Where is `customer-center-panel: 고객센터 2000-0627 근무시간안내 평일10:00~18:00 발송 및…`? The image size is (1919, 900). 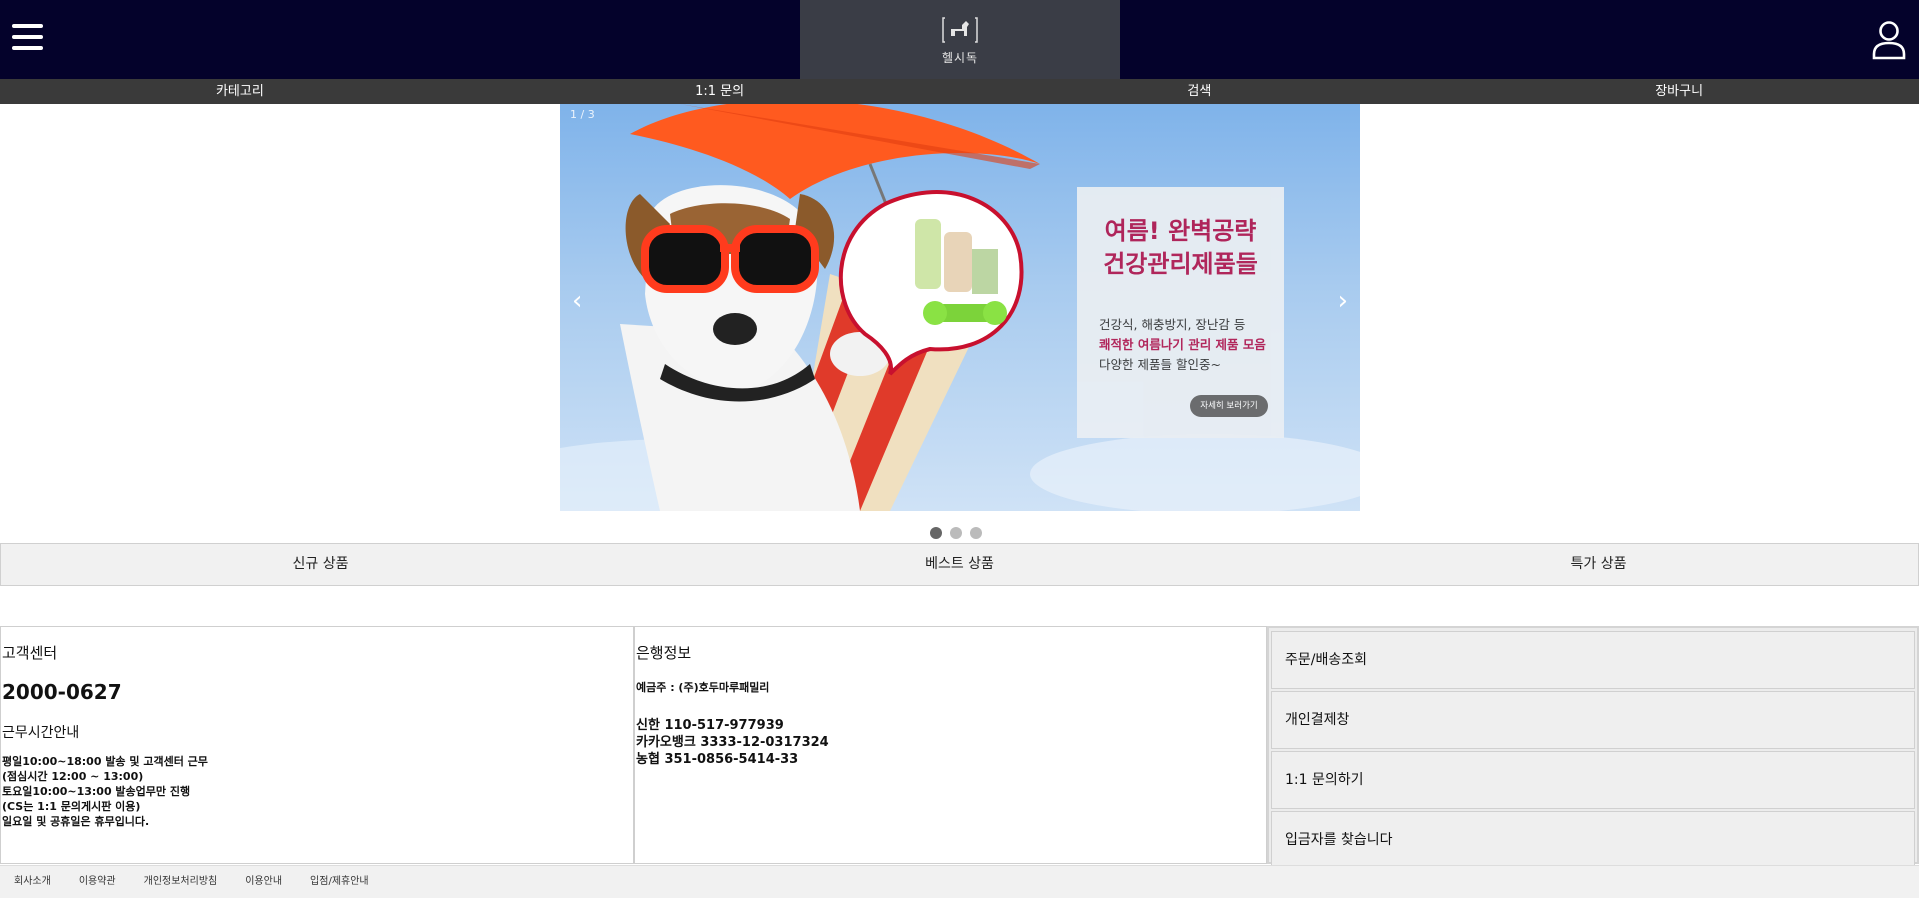 customer-center-panel: 고객센터 2000-0627 근무시간안내 평일10:00~18:00 발송 및… is located at coordinates (317, 745).